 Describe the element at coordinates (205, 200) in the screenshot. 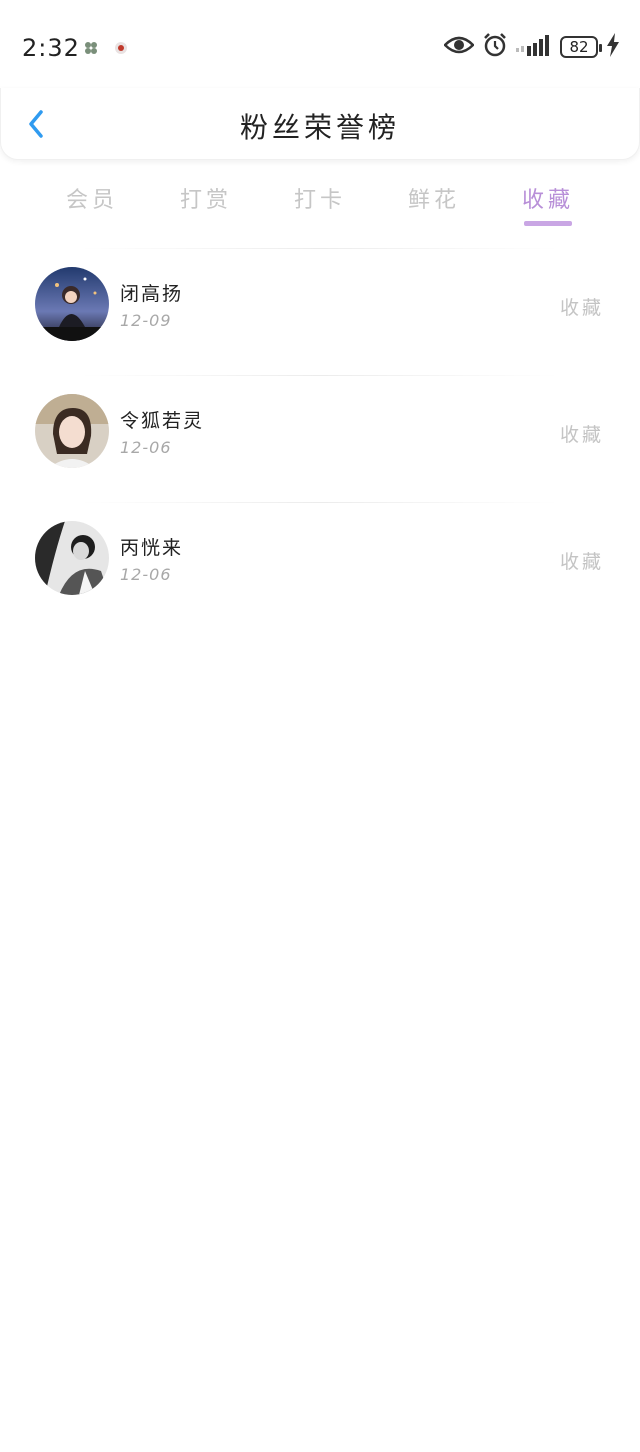

I see `tab-label: 打赏` at that location.